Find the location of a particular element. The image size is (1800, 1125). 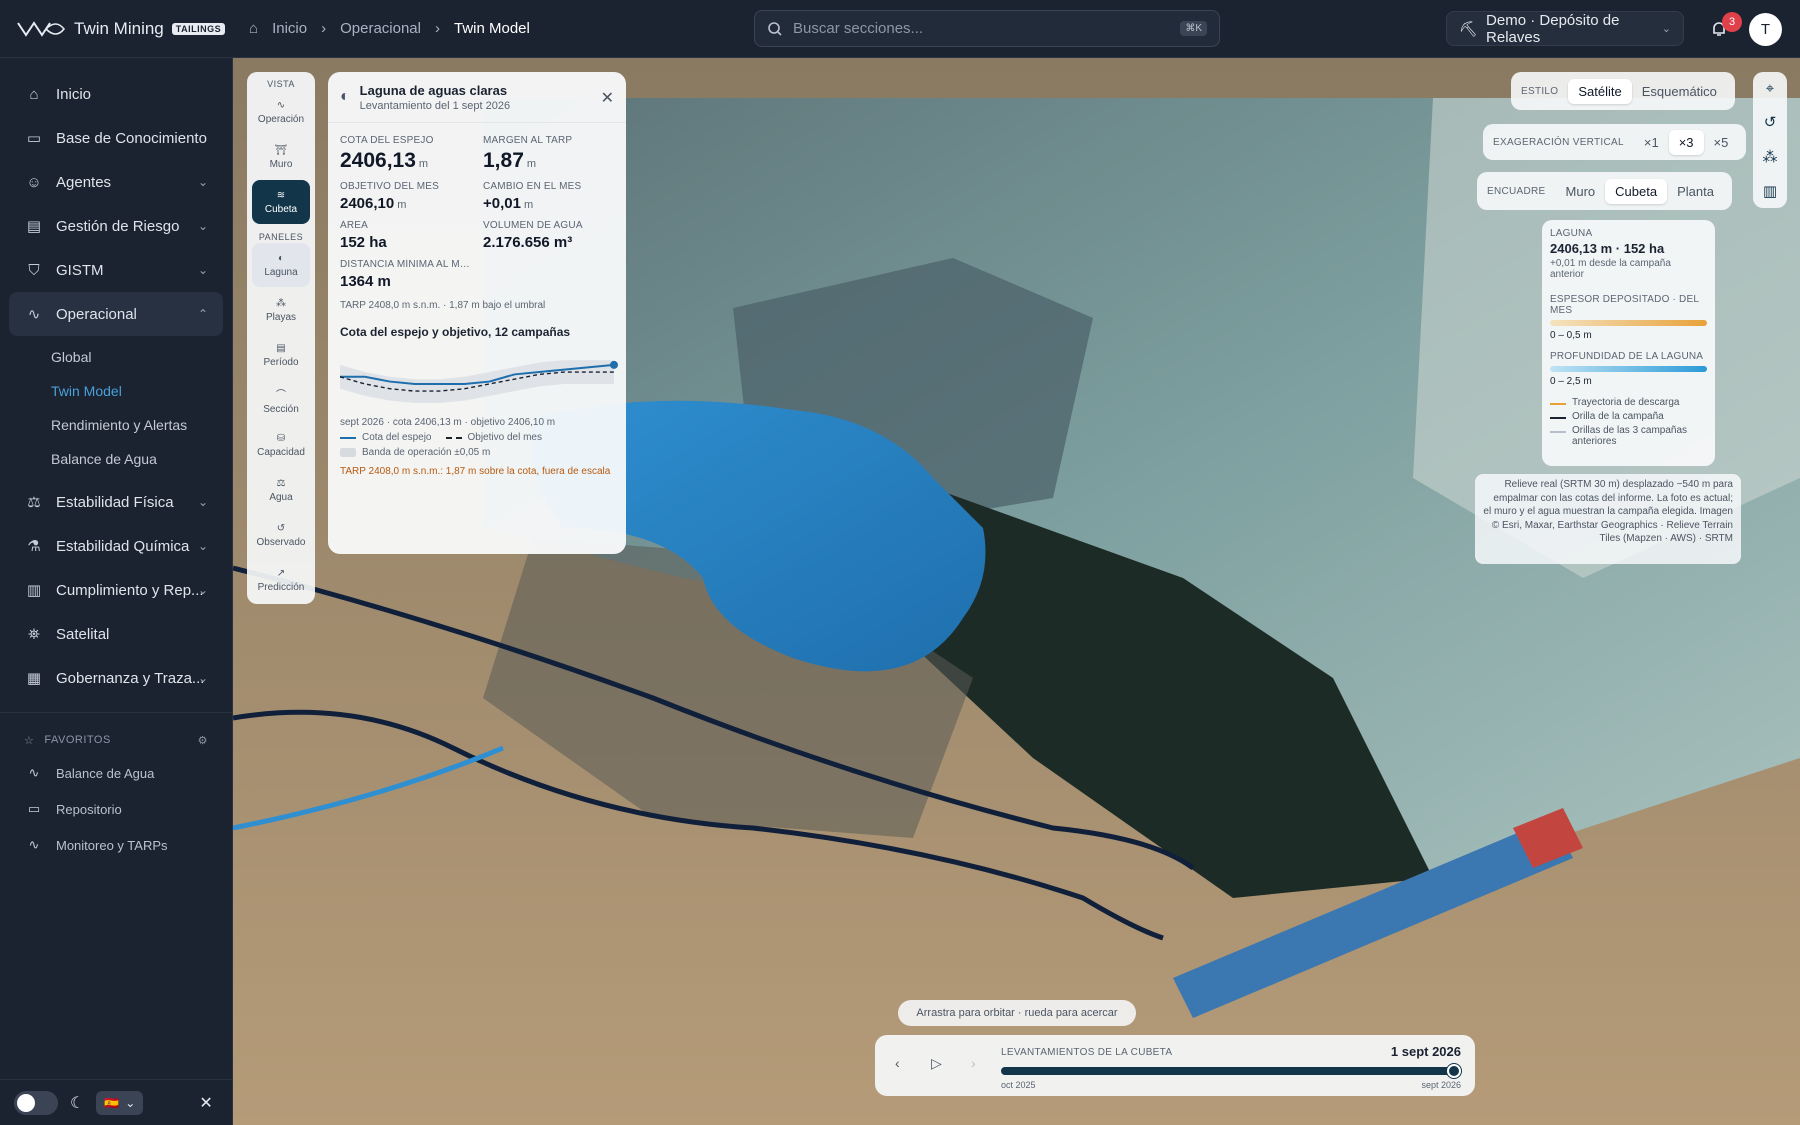

timeline-end: sept 2026 is located at coordinates (1441, 1085).